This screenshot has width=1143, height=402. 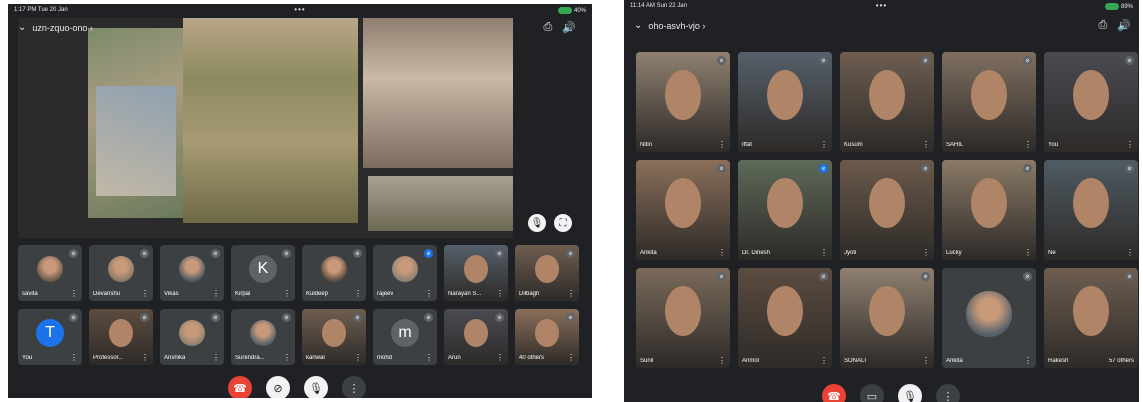 I want to click on meeting-header: ⌄ uzn-zquo-ono ›, so click(x=55, y=27).